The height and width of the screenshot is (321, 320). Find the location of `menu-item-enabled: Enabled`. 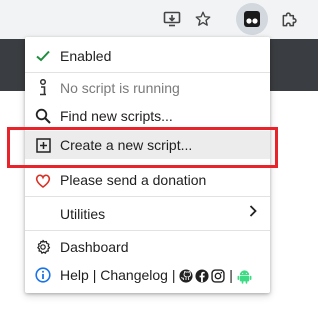

menu-item-enabled: Enabled is located at coordinates (147, 56).